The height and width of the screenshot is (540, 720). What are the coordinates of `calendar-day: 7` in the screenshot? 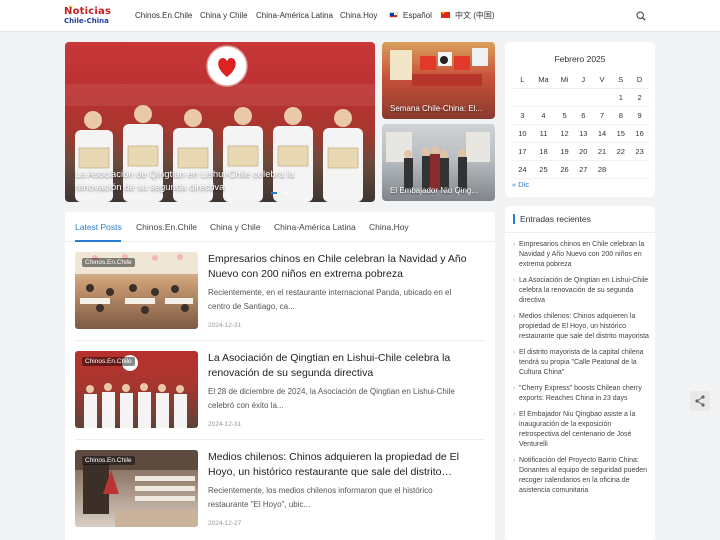 It's located at (602, 115).